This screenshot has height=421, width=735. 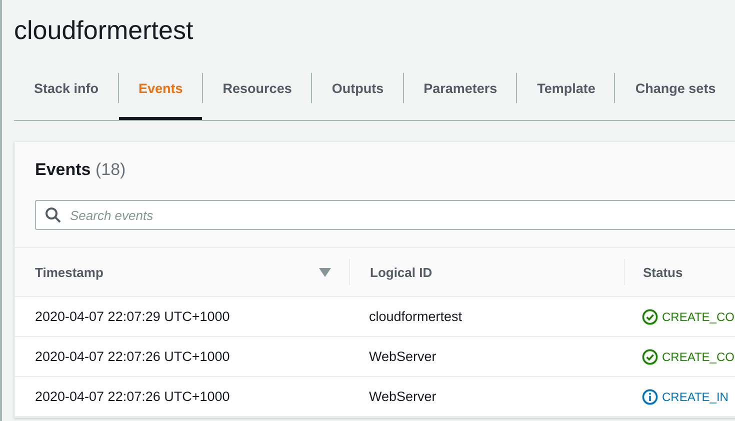 I want to click on search-field: Search events, so click(x=385, y=215).